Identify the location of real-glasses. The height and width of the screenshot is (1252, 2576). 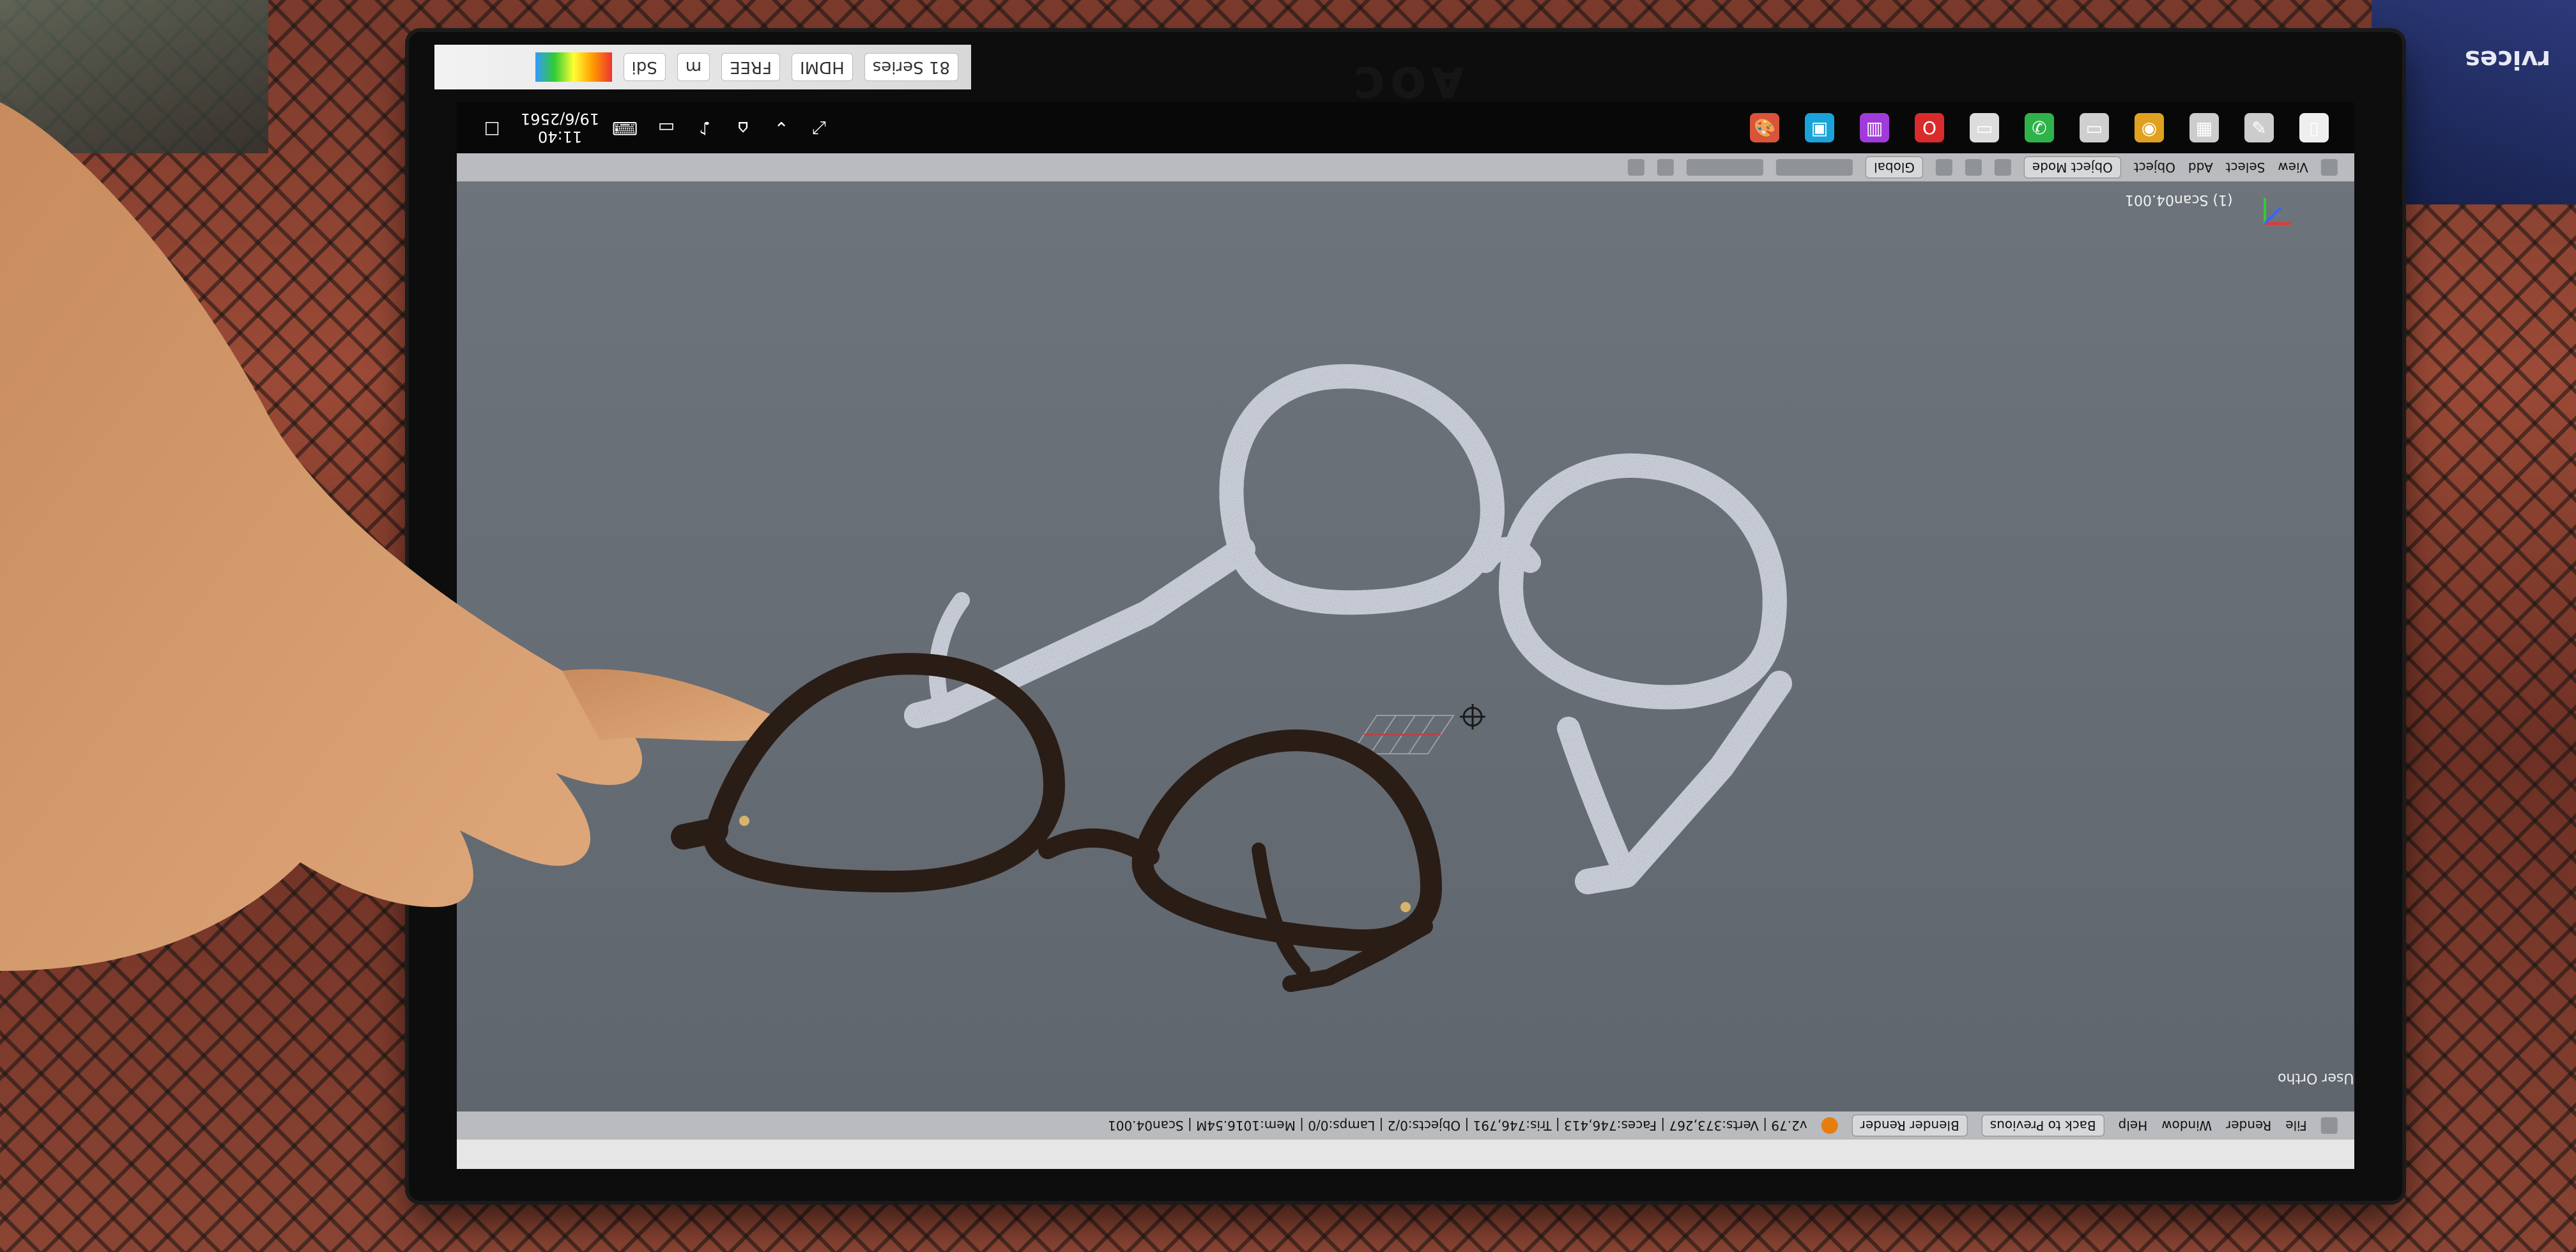
(1056, 822).